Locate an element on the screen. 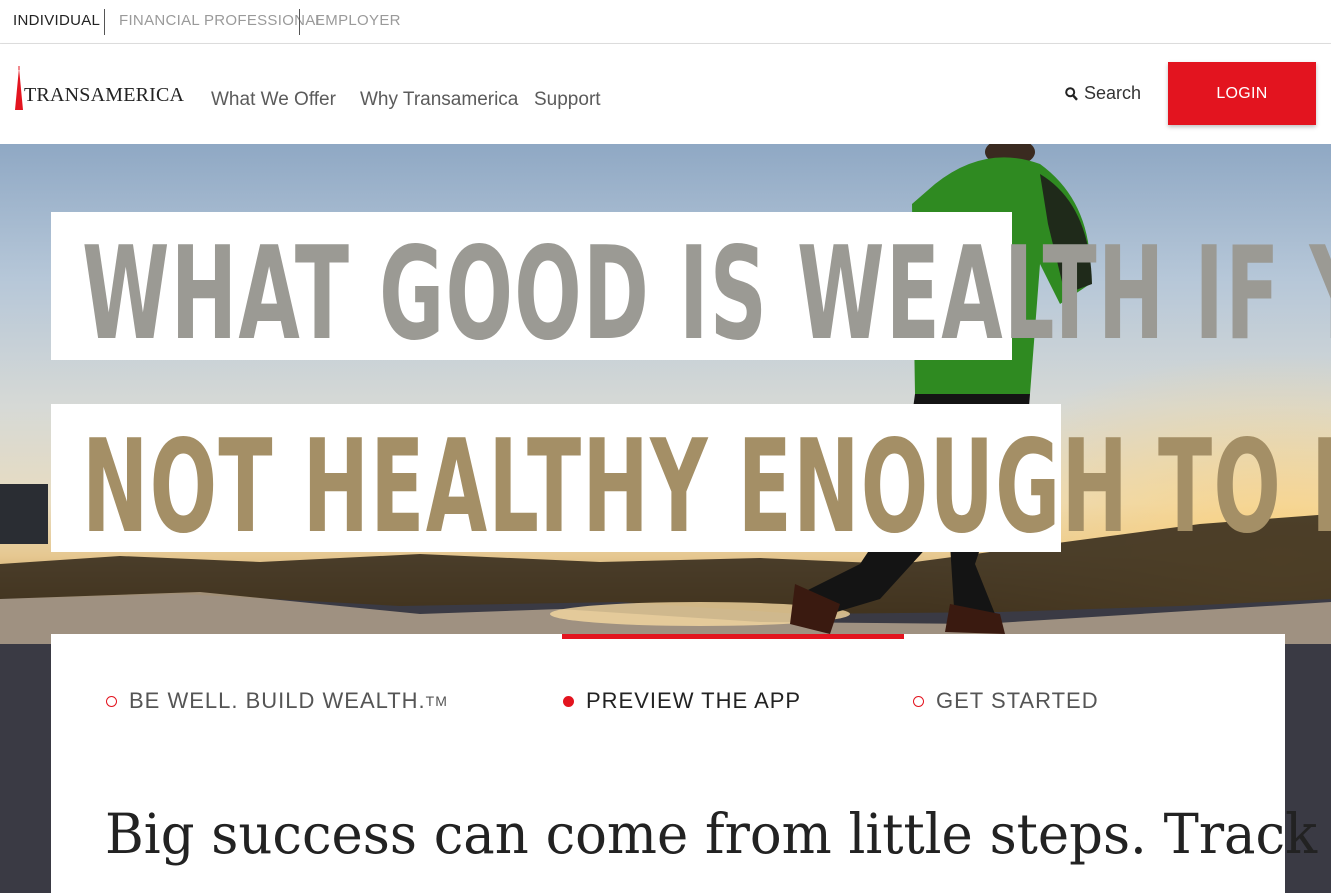 The width and height of the screenshot is (1331, 893). step-be-well: BE WELL. BUILD WEALTH. TM is located at coordinates (277, 701).